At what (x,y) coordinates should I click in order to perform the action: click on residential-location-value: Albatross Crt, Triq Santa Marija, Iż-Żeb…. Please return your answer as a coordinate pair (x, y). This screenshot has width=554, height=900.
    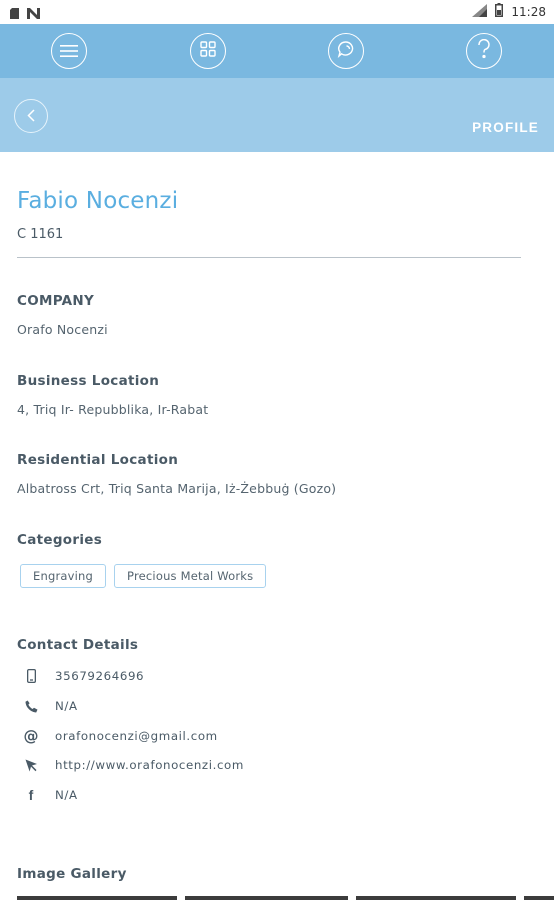
    Looking at the image, I should click on (177, 488).